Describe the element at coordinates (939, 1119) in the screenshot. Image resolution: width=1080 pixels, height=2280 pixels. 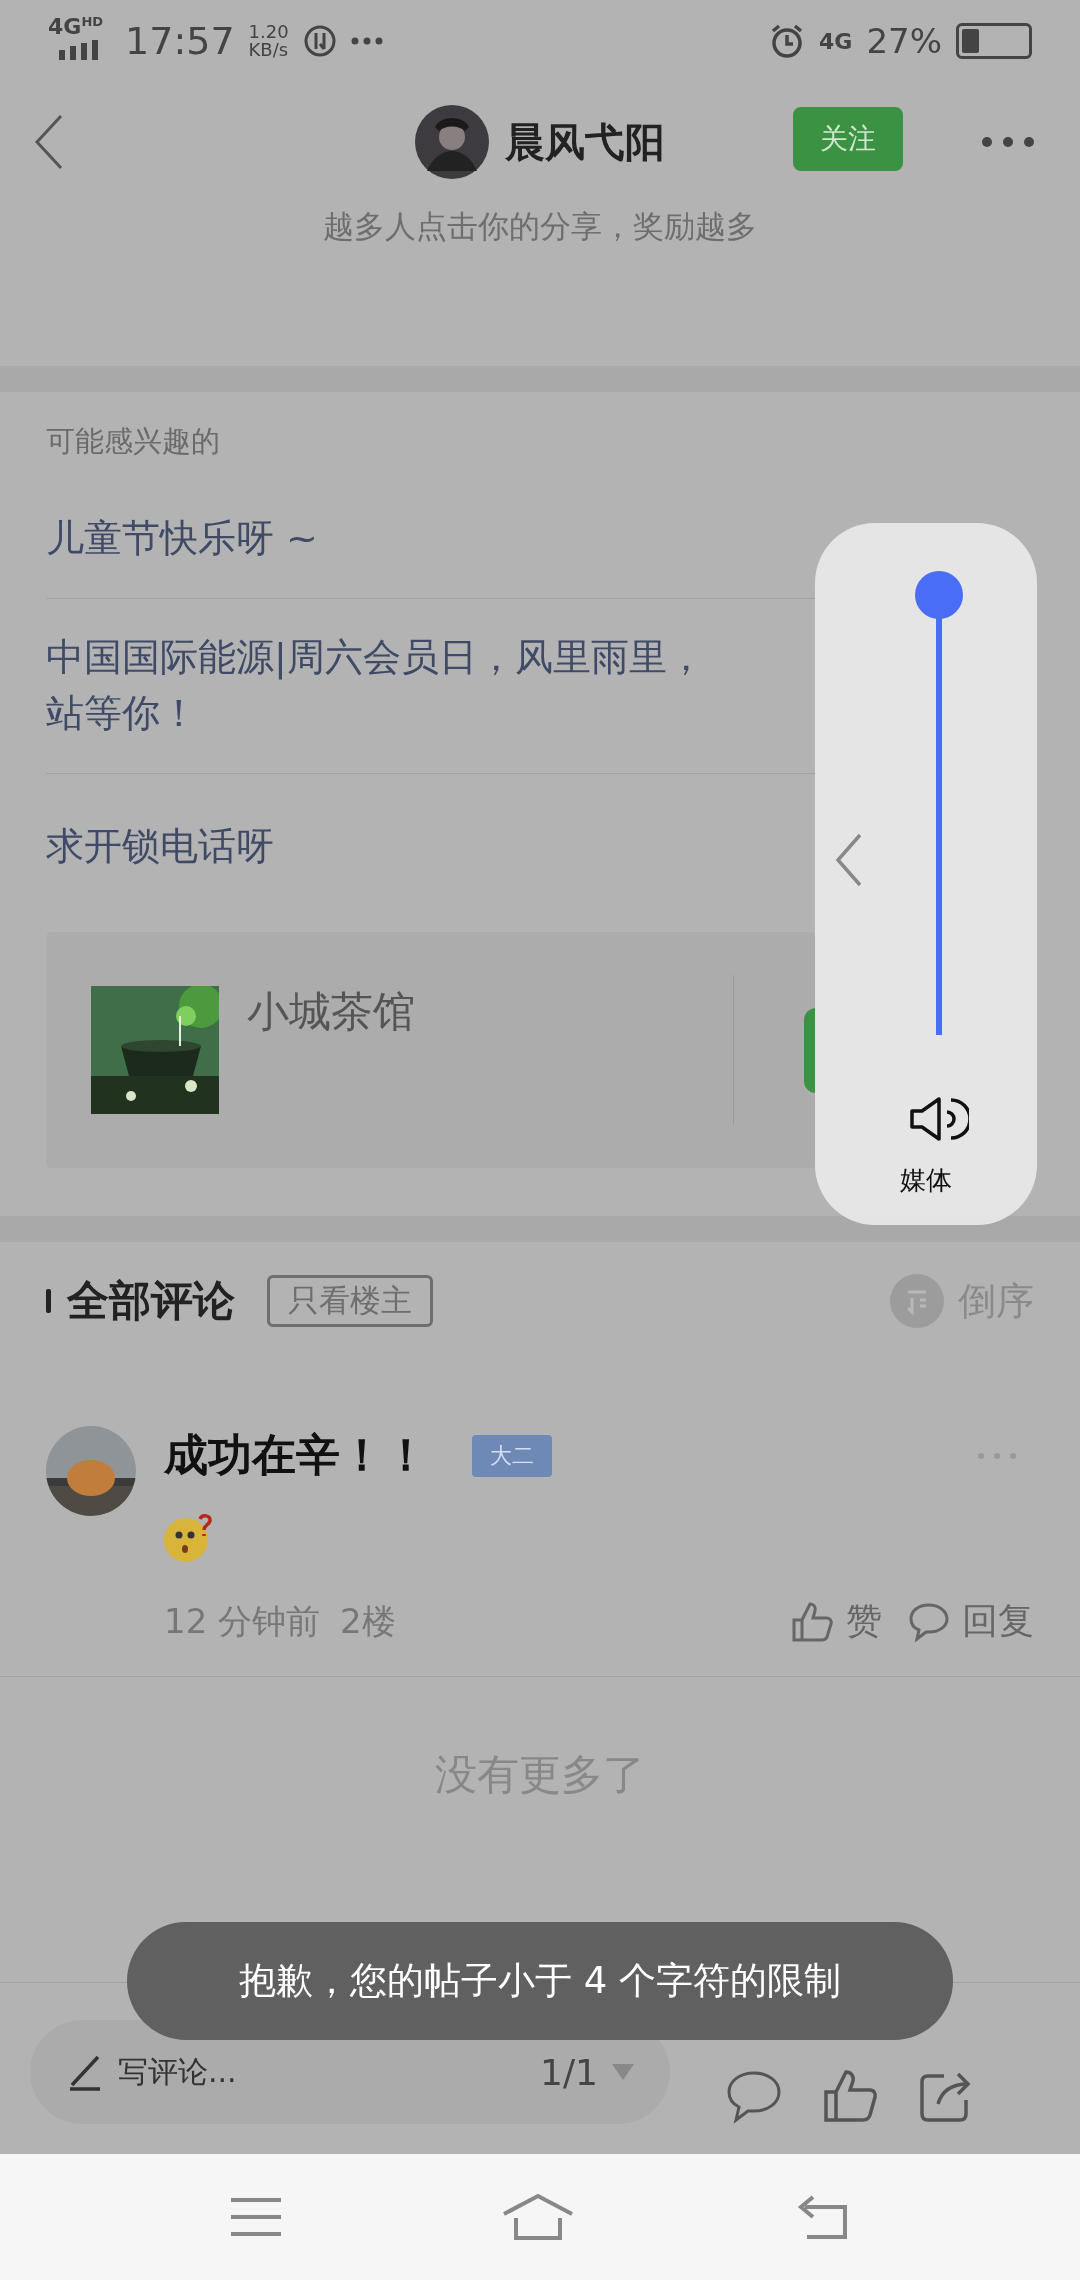
I see `speaker-icon` at that location.